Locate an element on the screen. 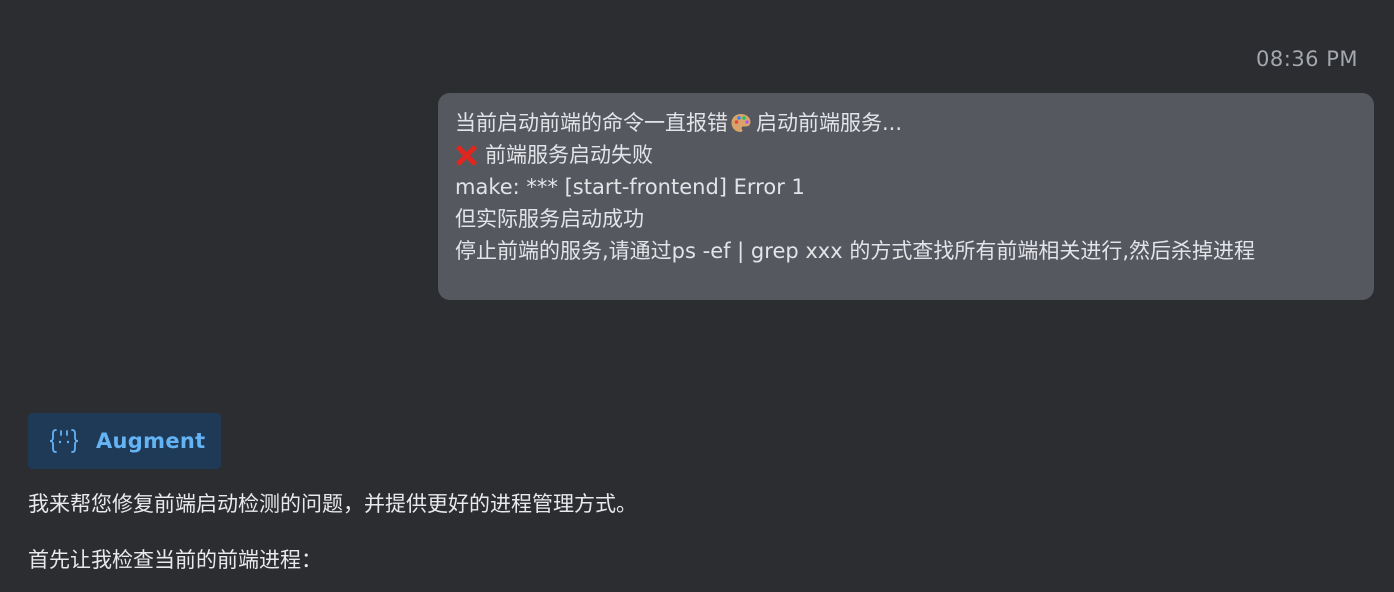 This screenshot has height=592, width=1394. user-message-text: 当前启动前端的命令一直报错 is located at coordinates (591, 123).